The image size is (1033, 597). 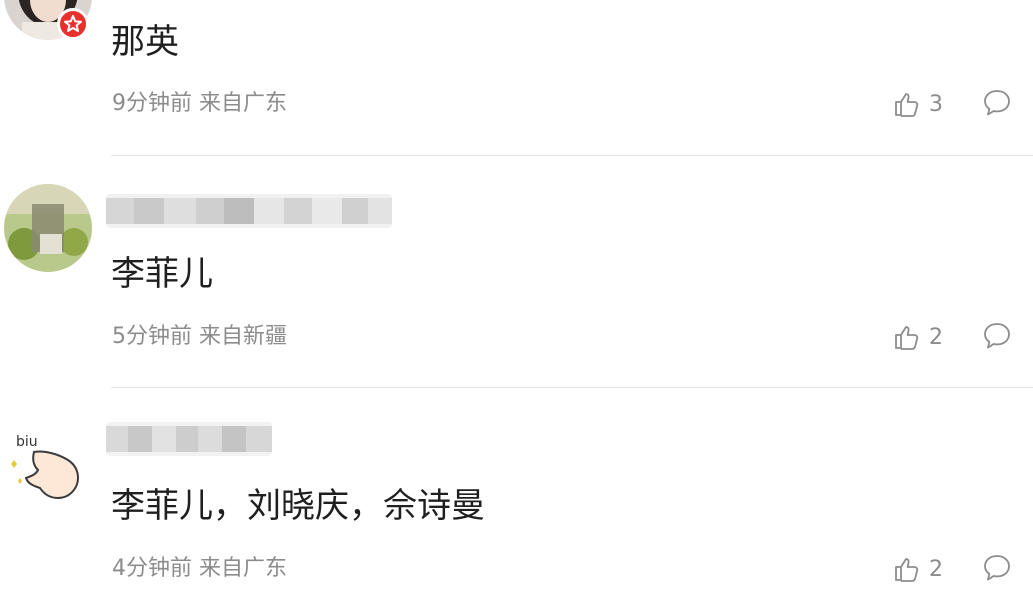 What do you see at coordinates (152, 336) in the screenshot?
I see `comment-time: 5分钟前` at bounding box center [152, 336].